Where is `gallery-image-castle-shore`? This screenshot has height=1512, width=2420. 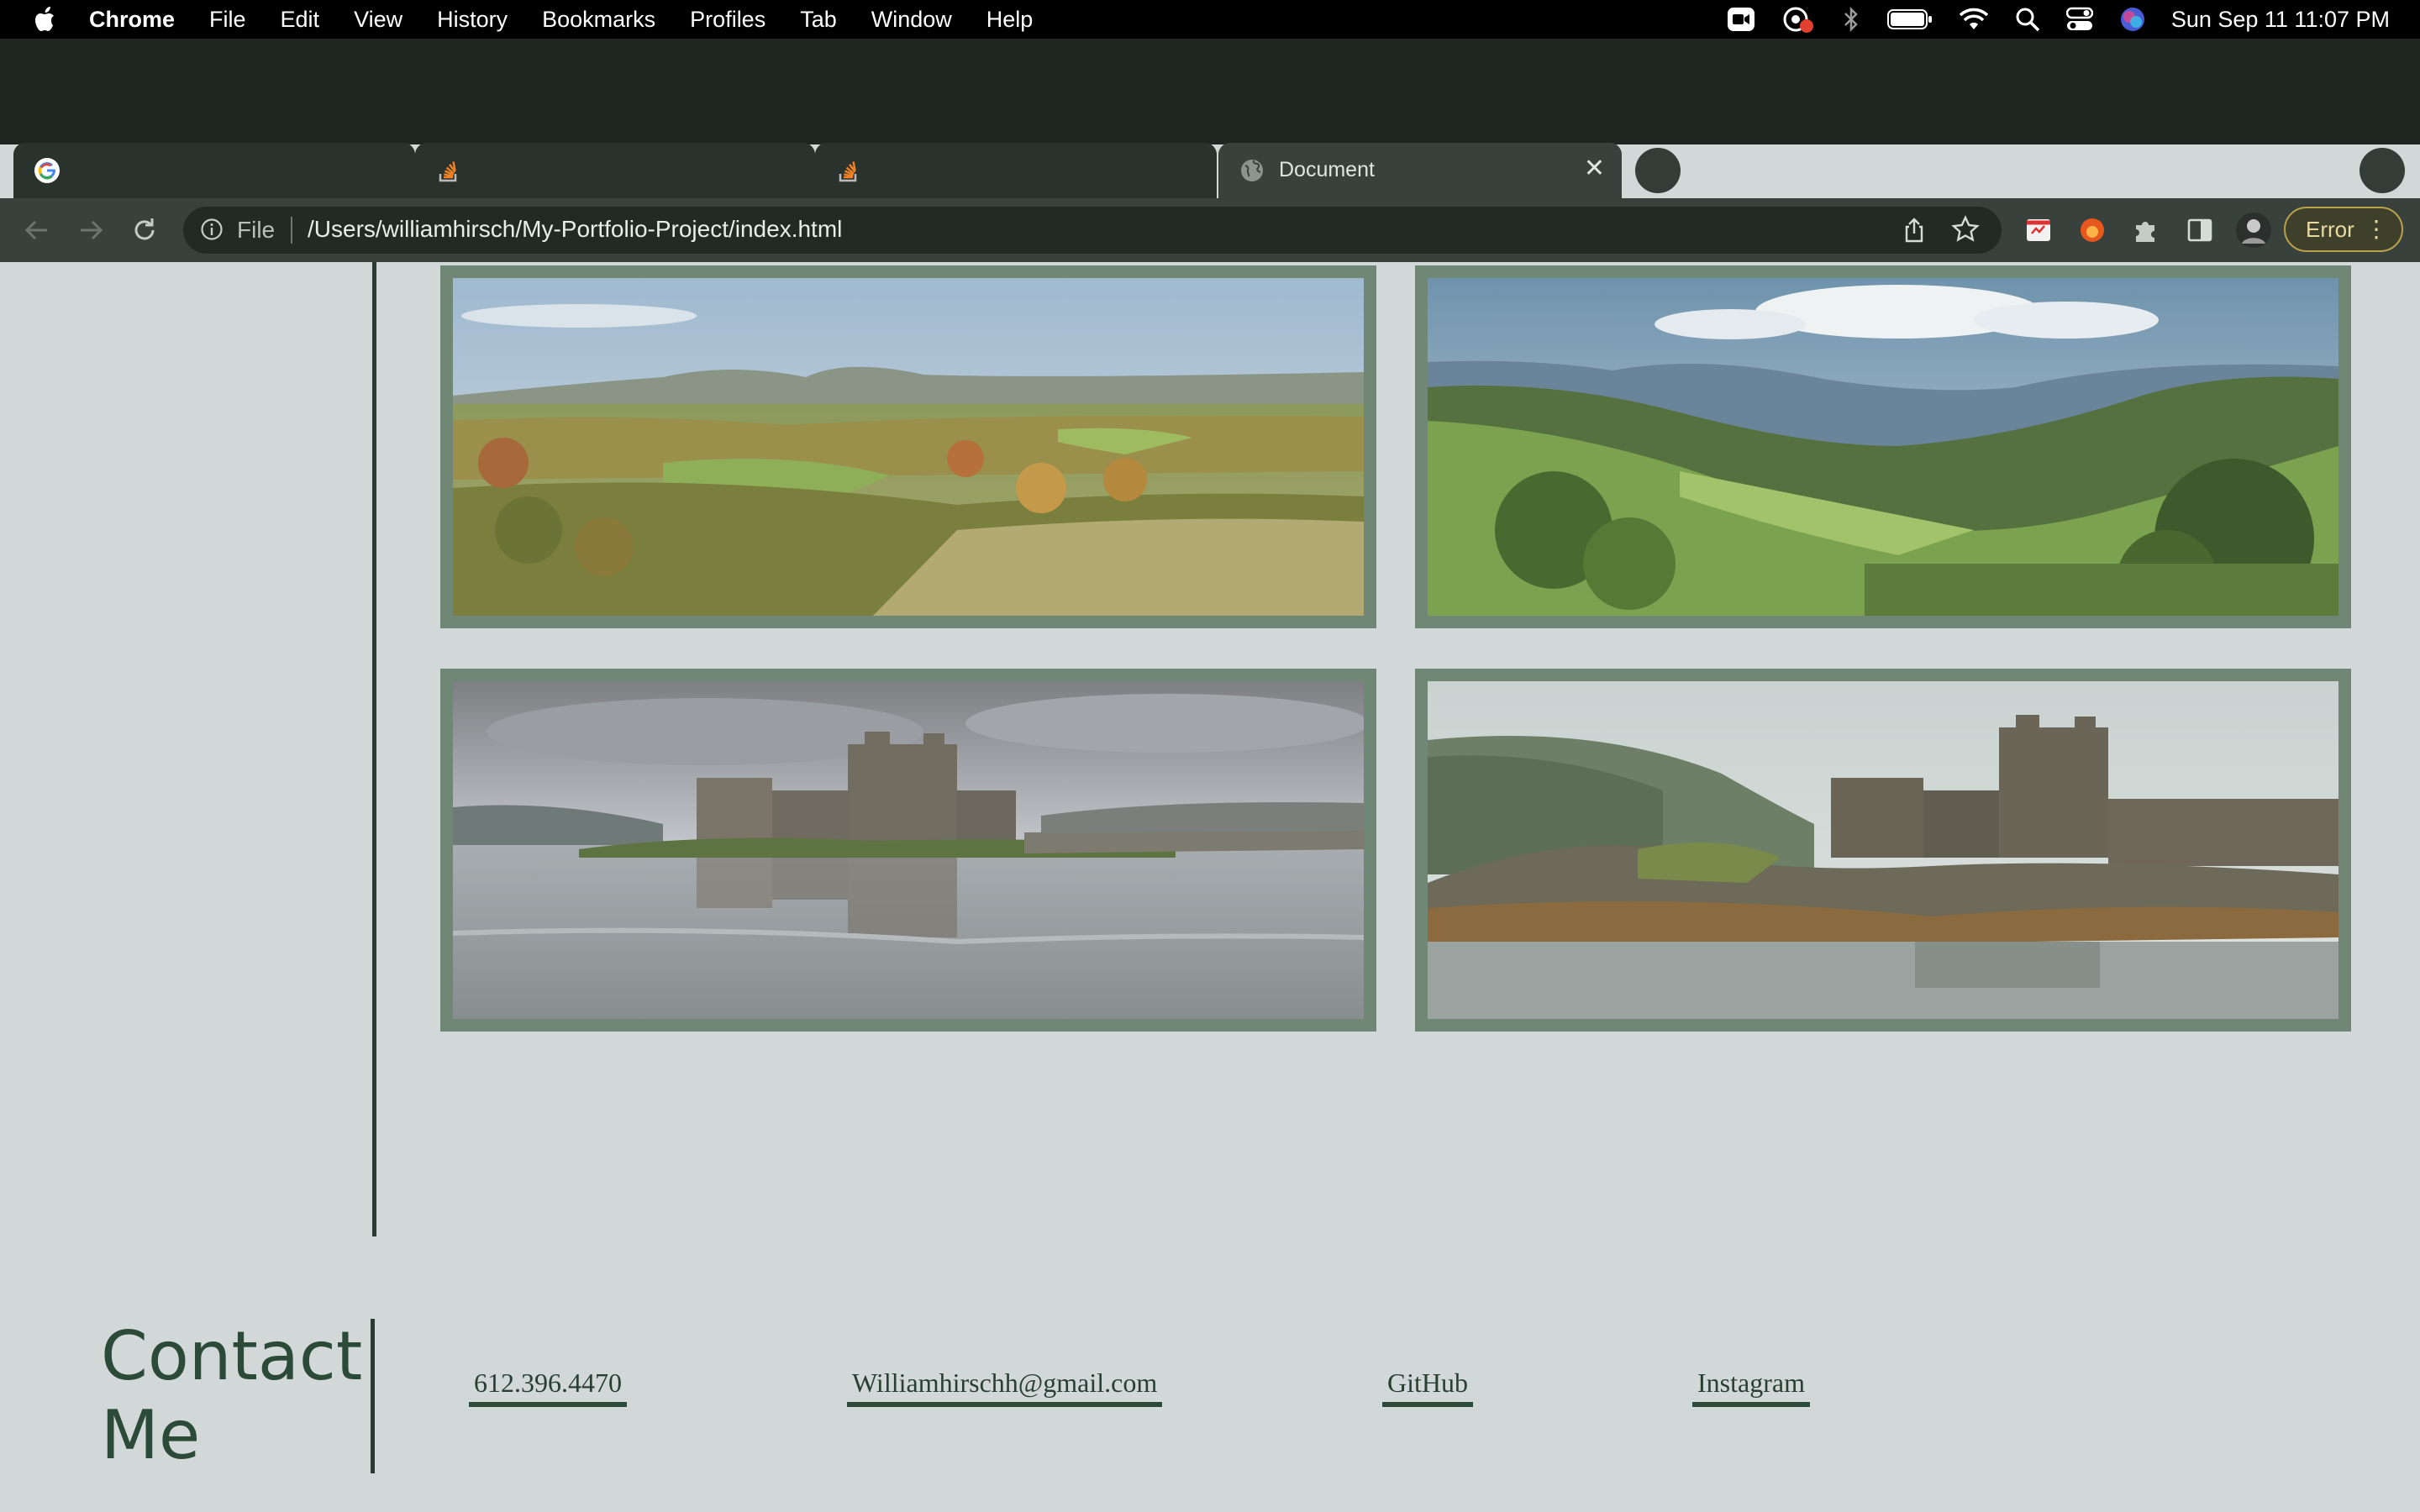
gallery-image-castle-shore is located at coordinates (1883, 850).